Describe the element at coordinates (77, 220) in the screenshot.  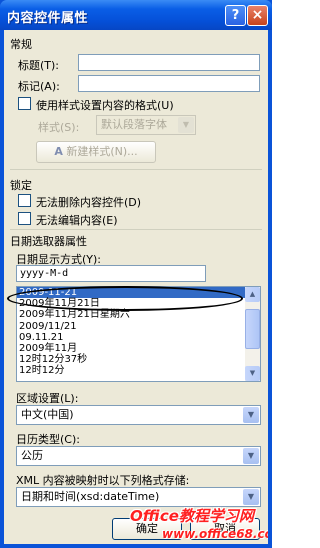
I see `no-edit-label: 无法编辑内容(E)` at that location.